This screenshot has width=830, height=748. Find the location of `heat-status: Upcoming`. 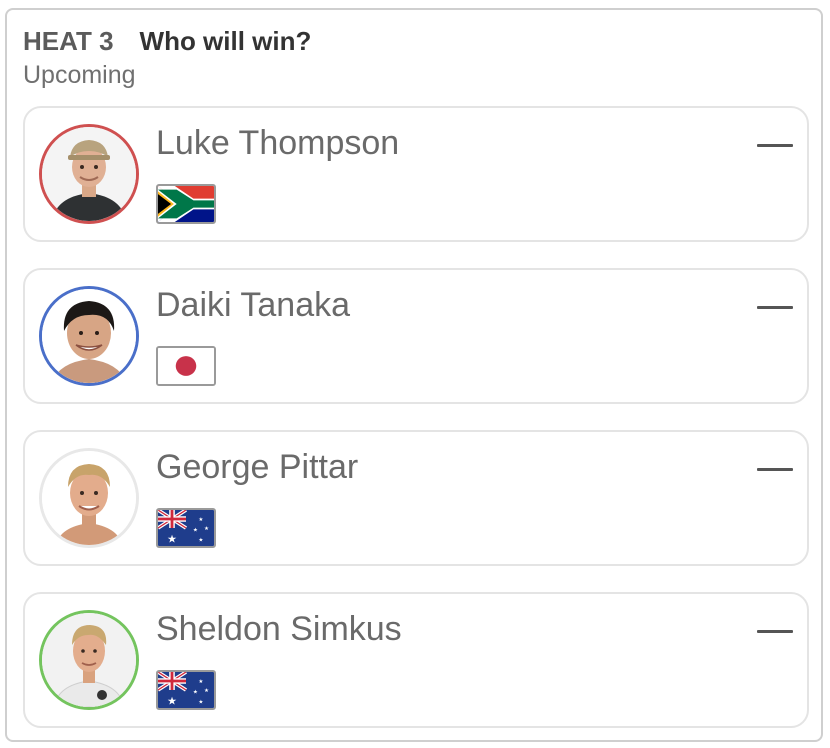

heat-status: Upcoming is located at coordinates (79, 75).